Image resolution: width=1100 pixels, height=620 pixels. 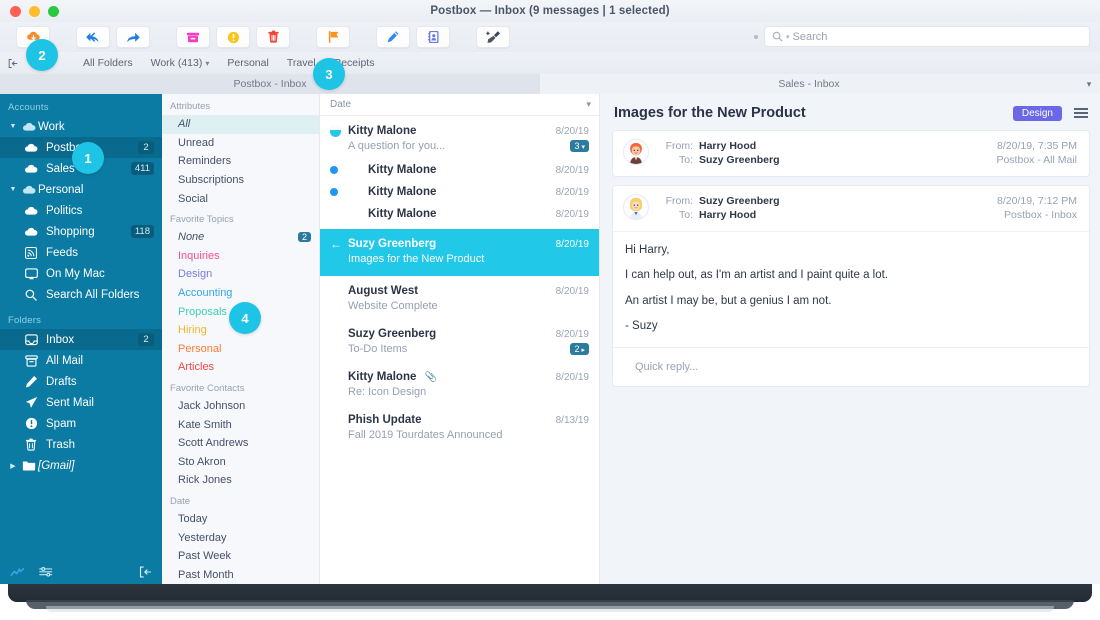 I want to click on contact-item-sto-akron: Sto Akron, so click(x=240, y=462).